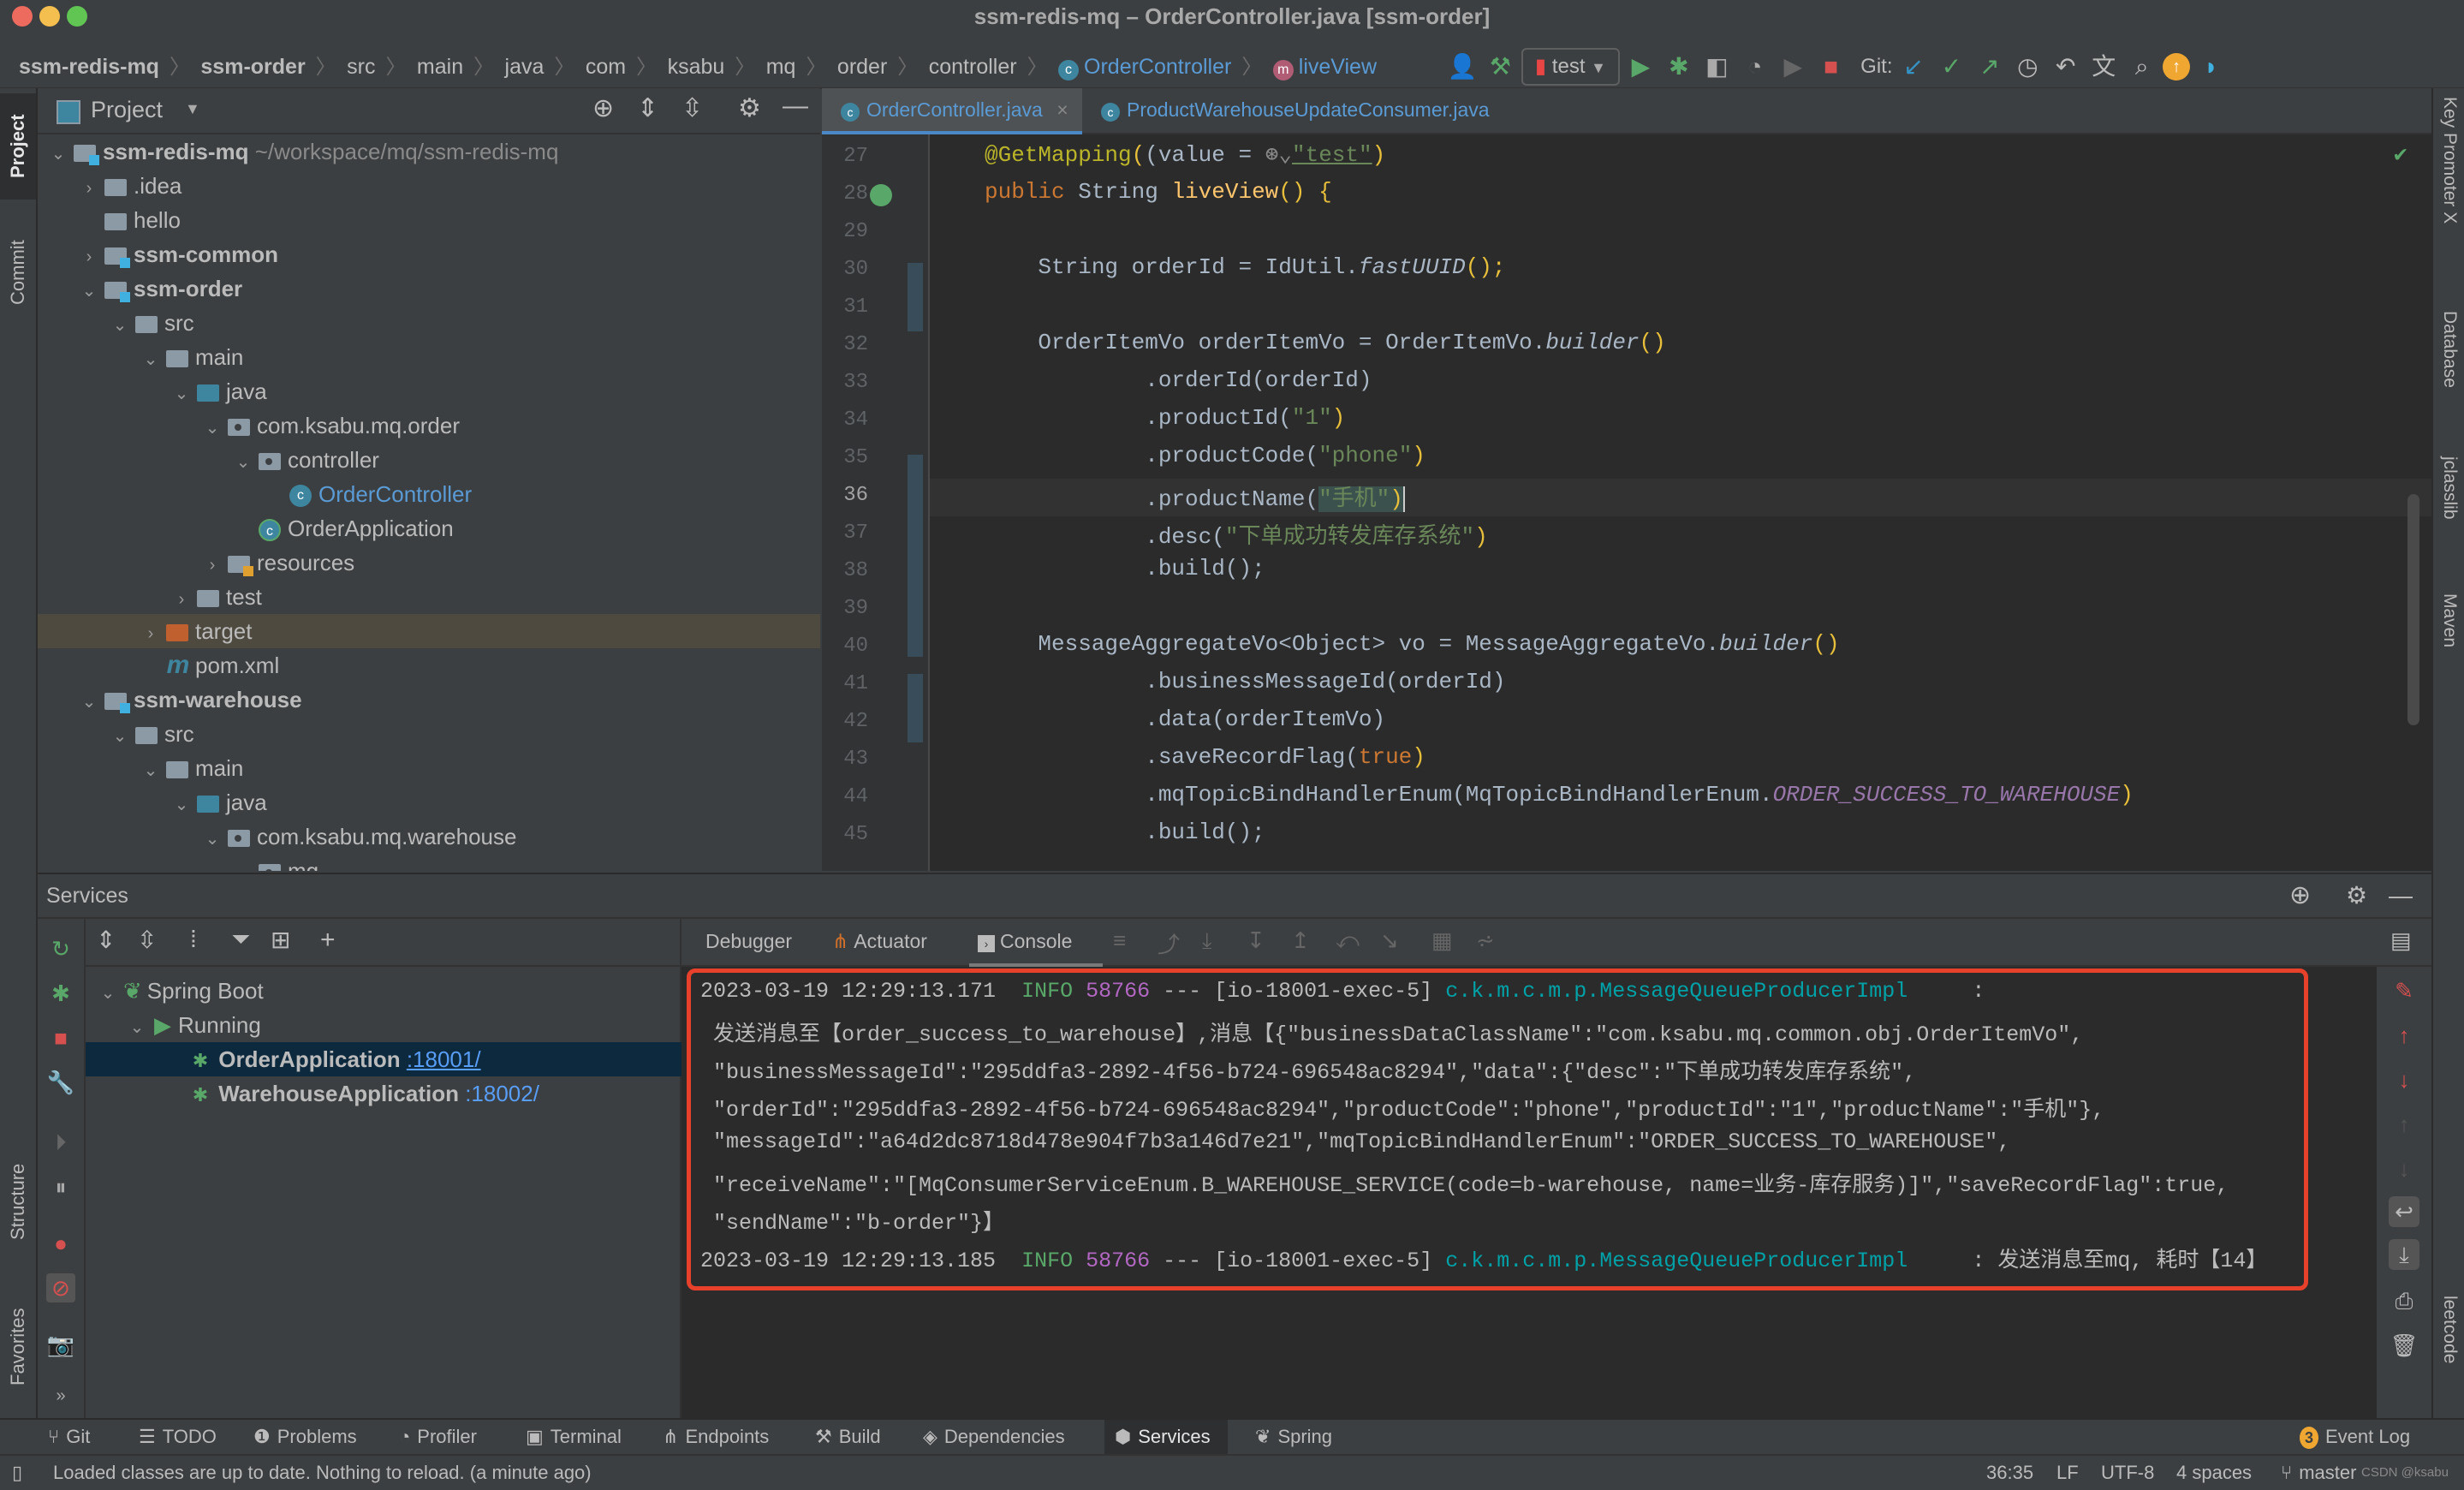  Describe the element at coordinates (2066, 67) in the screenshot. I see `rollback-icon: ↶` at that location.